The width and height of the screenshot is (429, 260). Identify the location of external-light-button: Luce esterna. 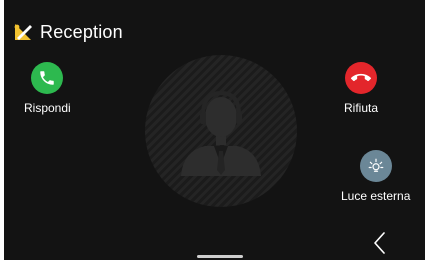
(375, 176).